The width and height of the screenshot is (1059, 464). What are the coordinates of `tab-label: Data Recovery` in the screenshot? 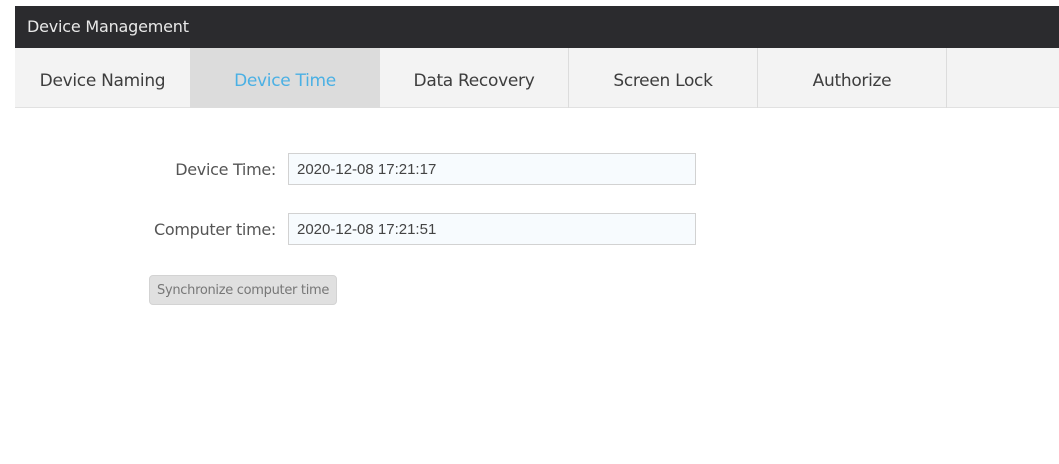 It's located at (474, 81).